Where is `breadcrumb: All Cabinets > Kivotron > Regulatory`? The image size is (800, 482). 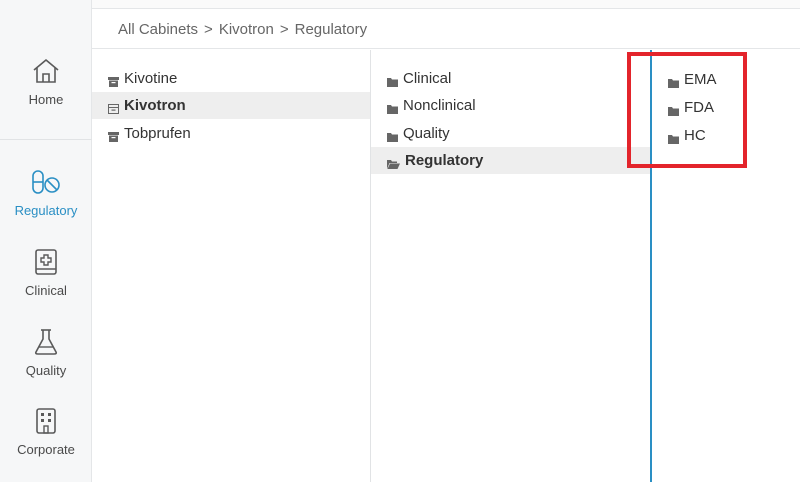
breadcrumb: All Cabinets > Kivotron > Regulatory is located at coordinates (446, 29).